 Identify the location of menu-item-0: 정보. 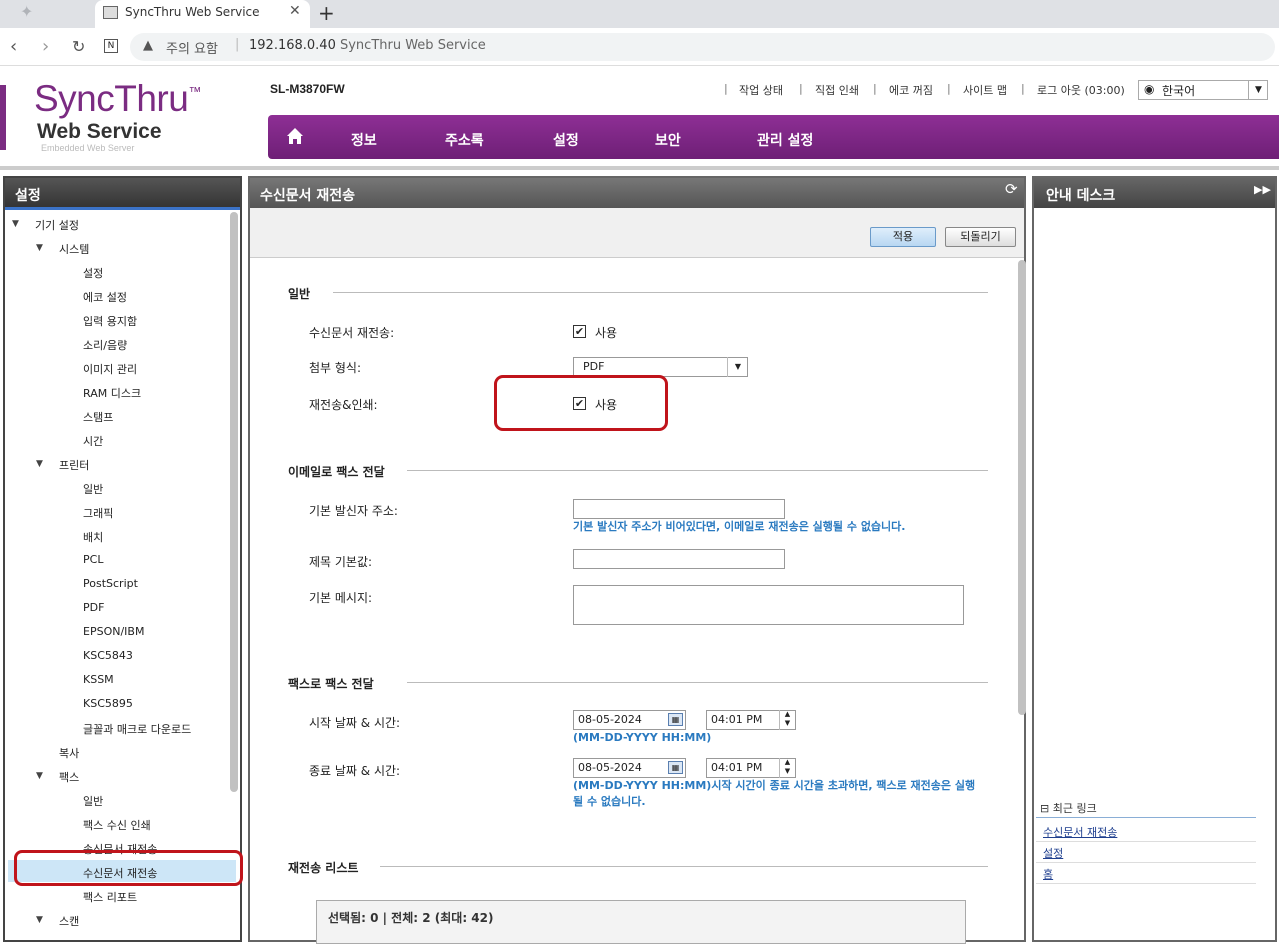
(364, 140).